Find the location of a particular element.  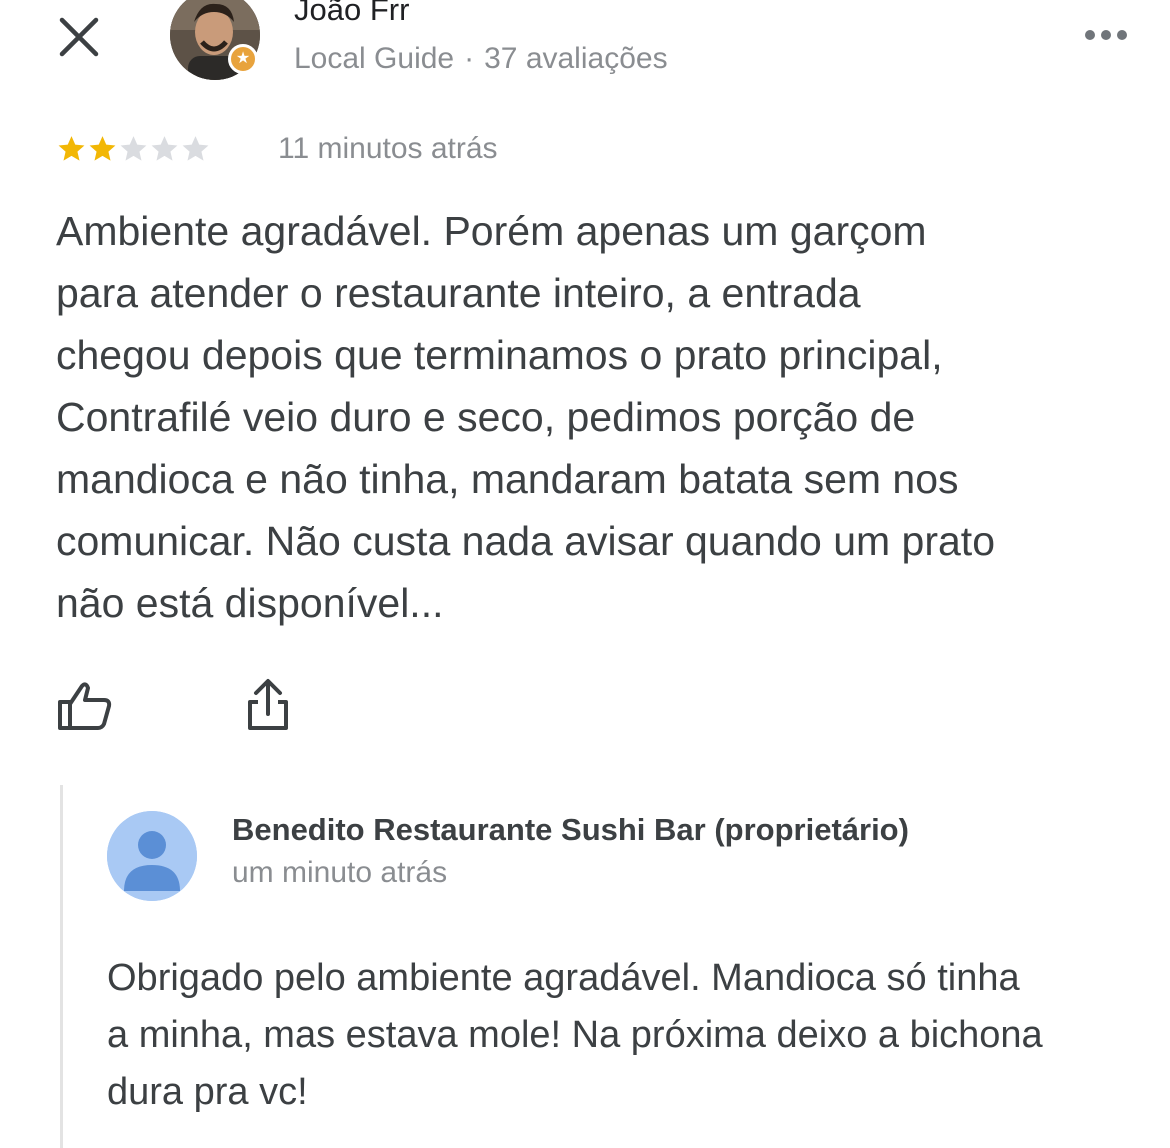

close-button is located at coordinates (79, 37).